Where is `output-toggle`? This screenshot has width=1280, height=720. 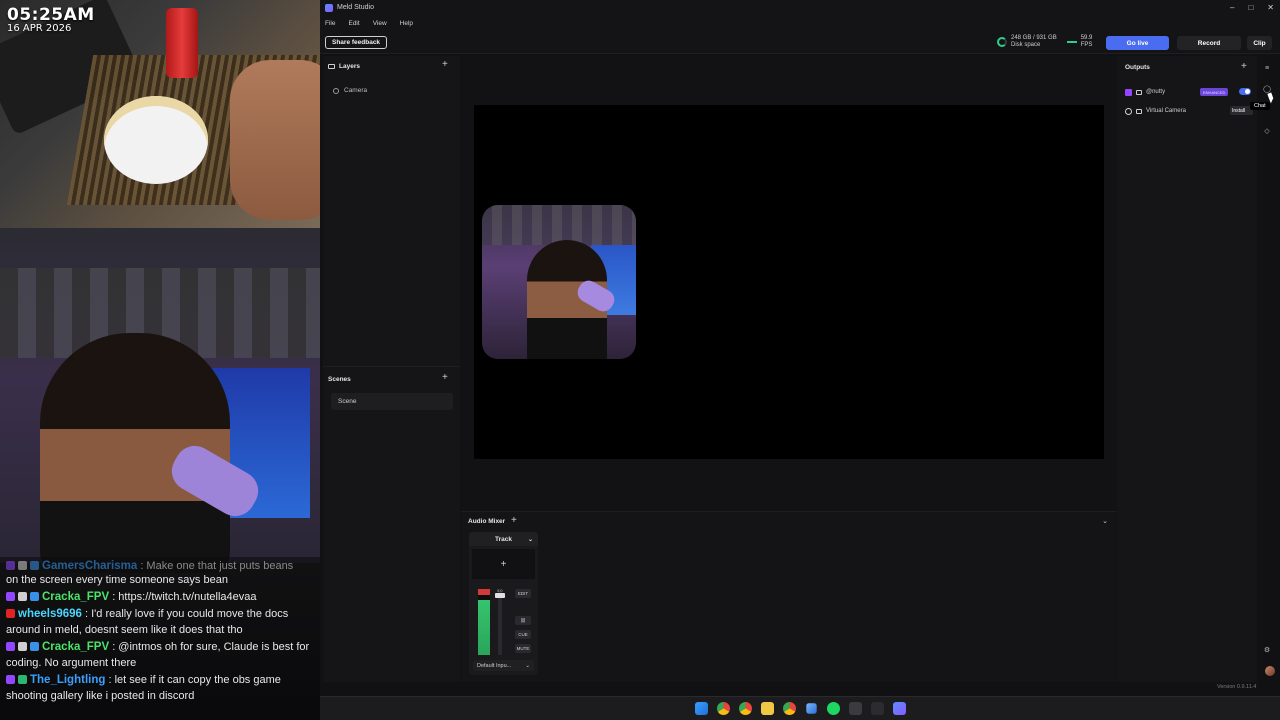
output-toggle is located at coordinates (1245, 91).